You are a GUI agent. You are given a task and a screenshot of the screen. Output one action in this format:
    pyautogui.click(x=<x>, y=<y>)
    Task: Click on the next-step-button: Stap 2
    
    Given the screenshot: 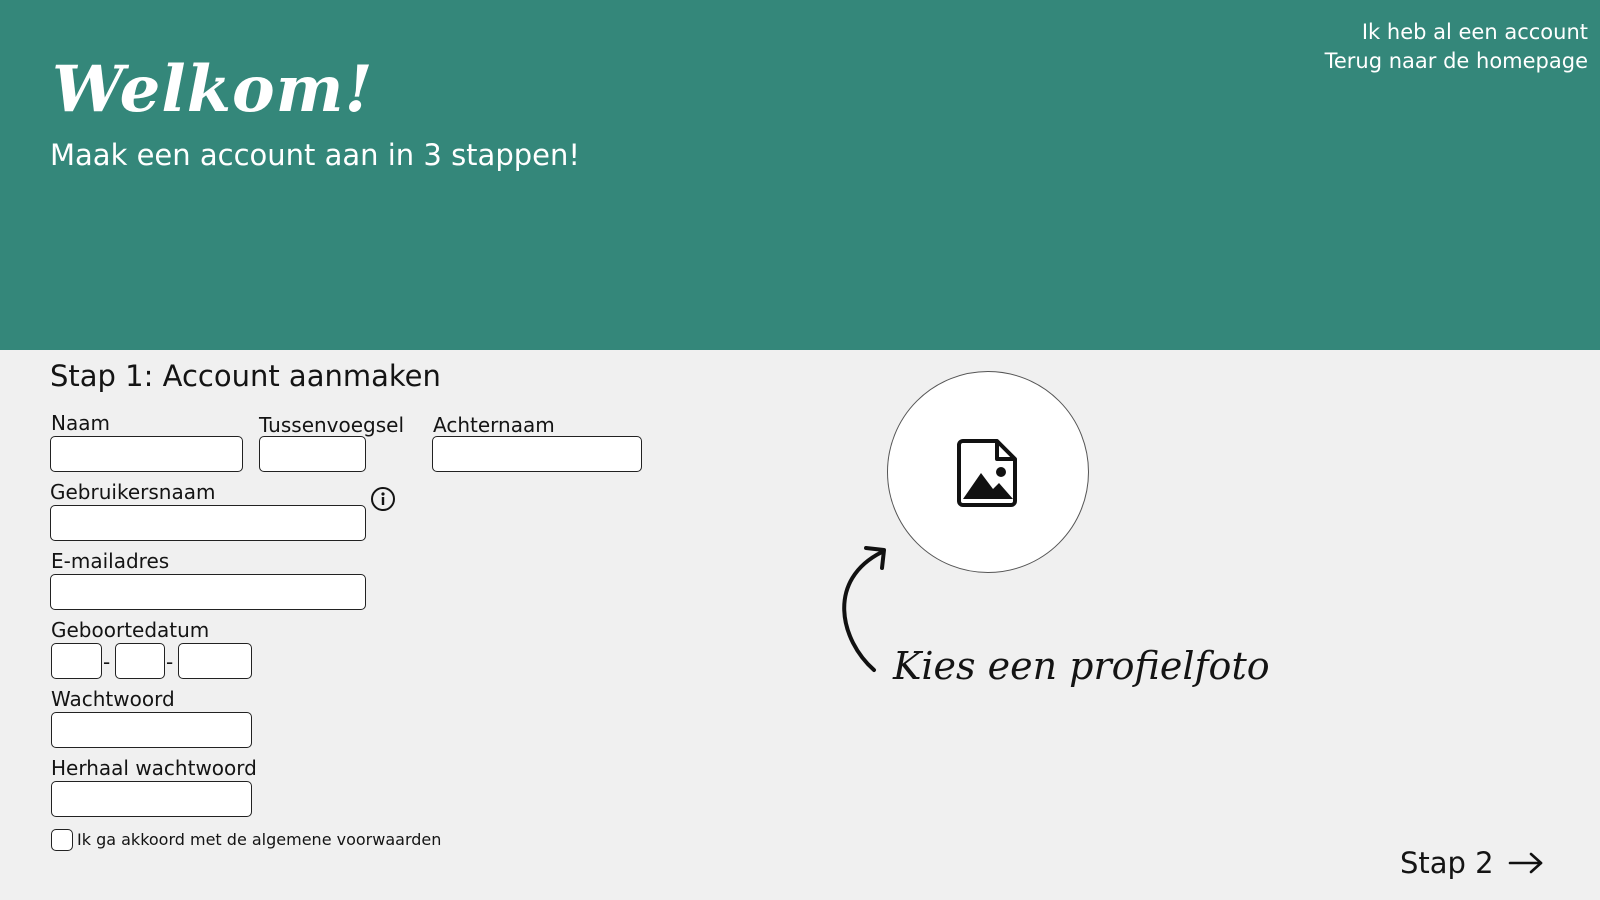 What is the action you would take?
    pyautogui.click(x=1472, y=863)
    